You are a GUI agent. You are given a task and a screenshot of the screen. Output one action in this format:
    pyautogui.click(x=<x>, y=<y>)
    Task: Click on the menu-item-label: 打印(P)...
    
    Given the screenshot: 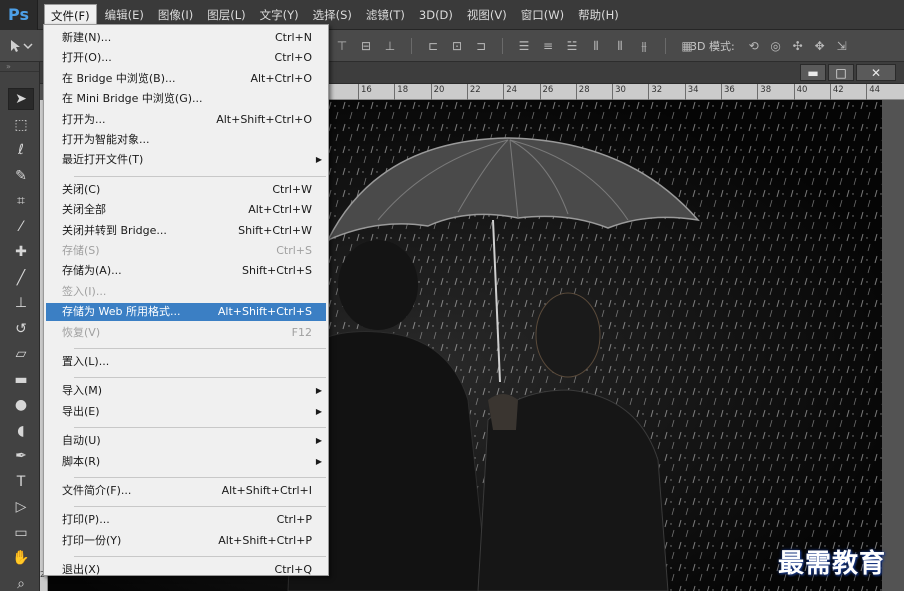 What is the action you would take?
    pyautogui.click(x=86, y=520)
    